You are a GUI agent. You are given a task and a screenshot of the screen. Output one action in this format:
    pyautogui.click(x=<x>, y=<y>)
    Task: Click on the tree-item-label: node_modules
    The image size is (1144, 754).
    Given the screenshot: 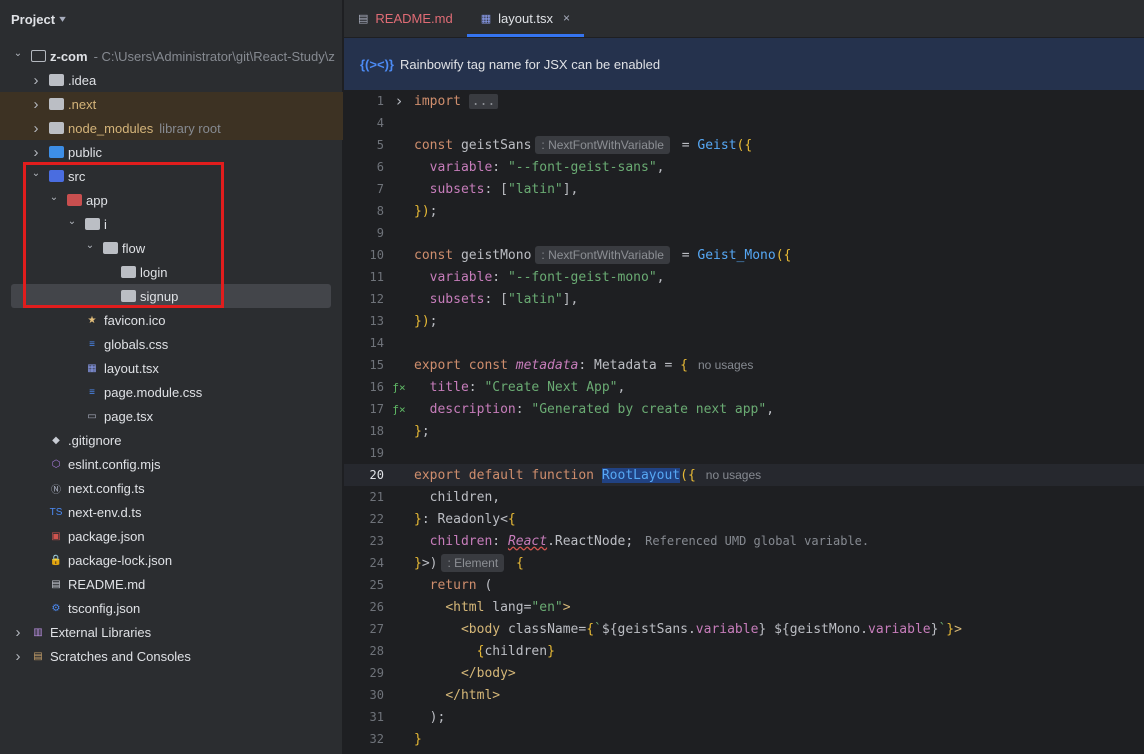 What is the action you would take?
    pyautogui.click(x=111, y=128)
    